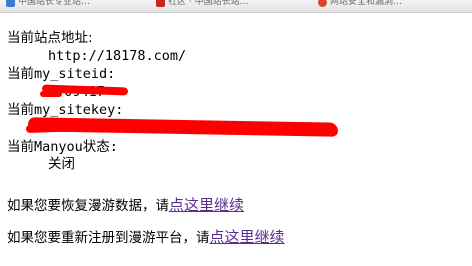 This screenshot has height=266, width=472. Describe the element at coordinates (108, 238) in the screenshot. I see `reregister-text: 如果您要重新注册到漫游平台，请` at that location.